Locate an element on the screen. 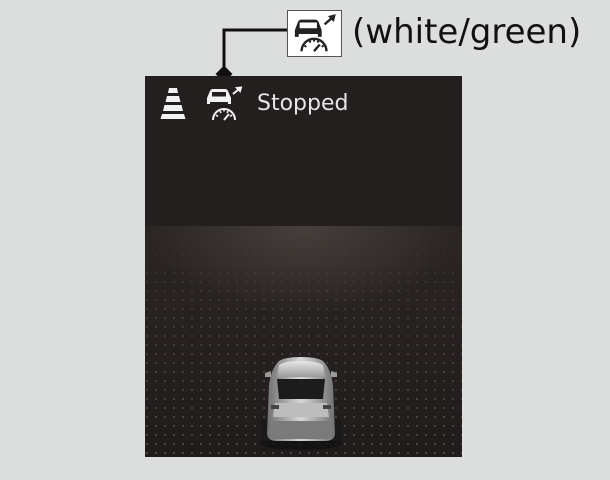  own-vehicle-icon is located at coordinates (301, 403).